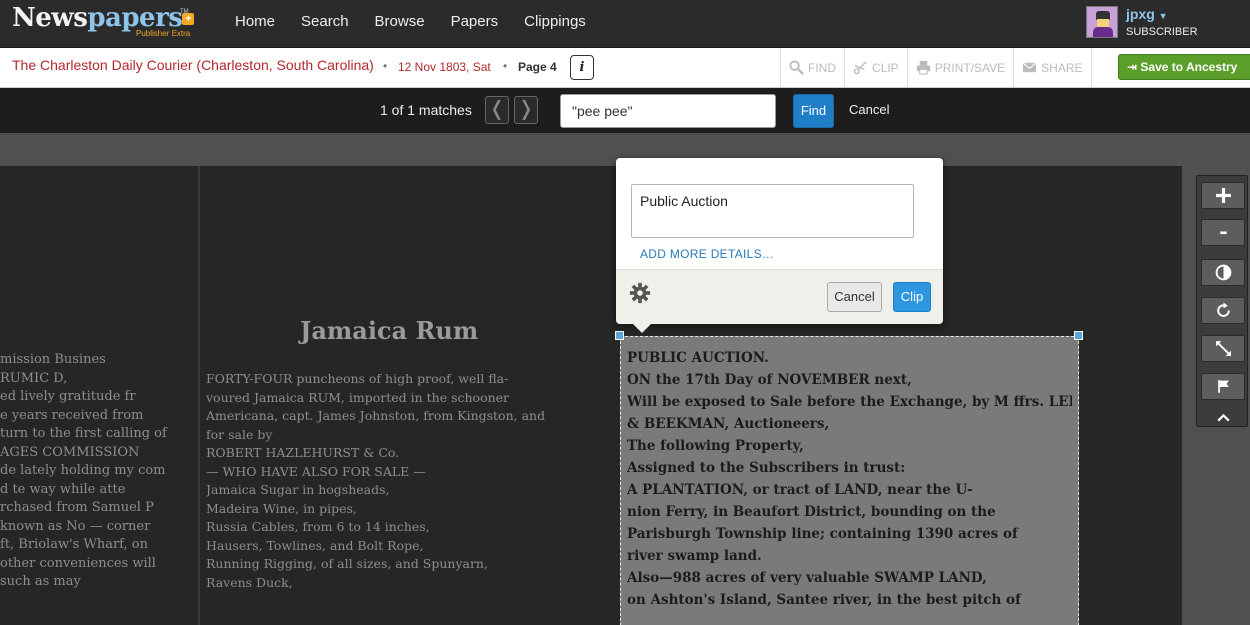  What do you see at coordinates (1029, 67) in the screenshot?
I see `envelope-icon` at bounding box center [1029, 67].